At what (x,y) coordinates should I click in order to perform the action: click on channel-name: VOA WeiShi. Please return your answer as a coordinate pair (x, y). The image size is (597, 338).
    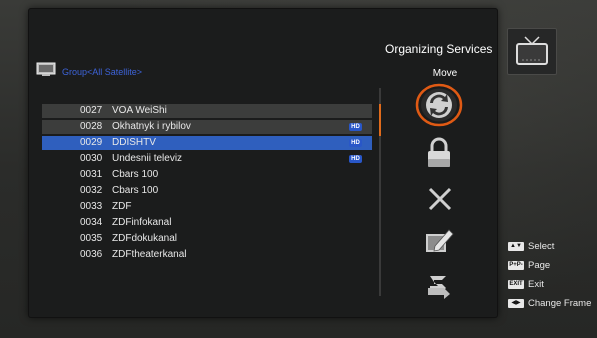
    Looking at the image, I should click on (139, 110).